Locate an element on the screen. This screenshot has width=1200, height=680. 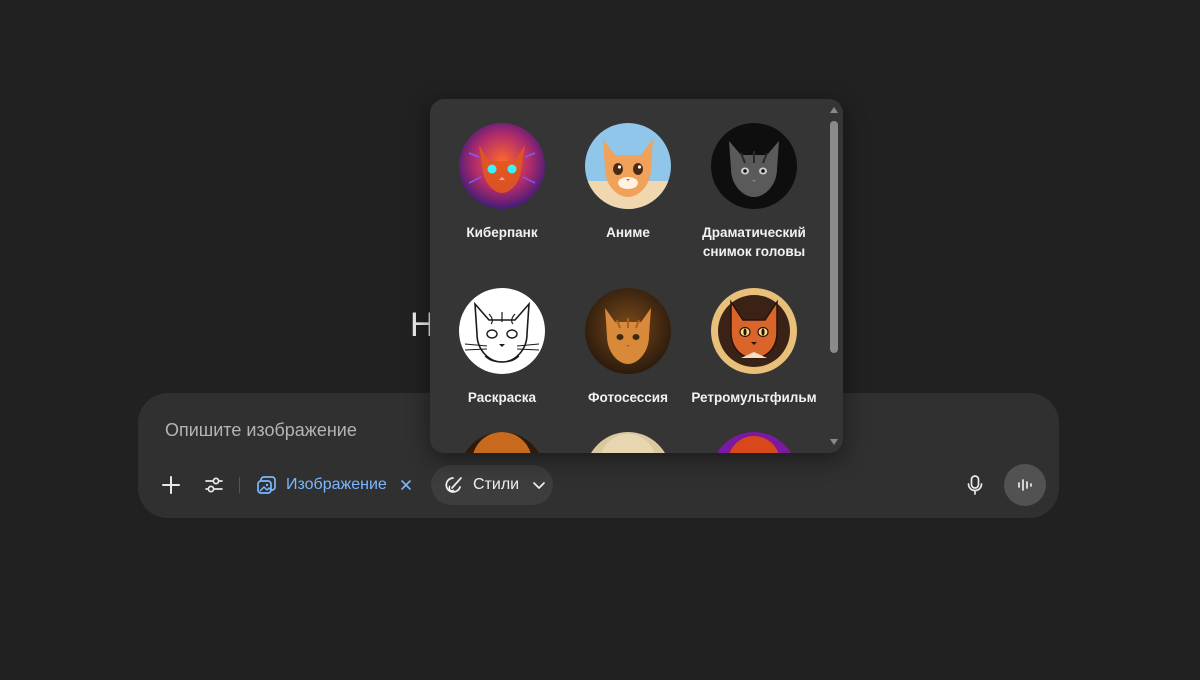
image-mode-chip: Изображение is located at coordinates (335, 485).